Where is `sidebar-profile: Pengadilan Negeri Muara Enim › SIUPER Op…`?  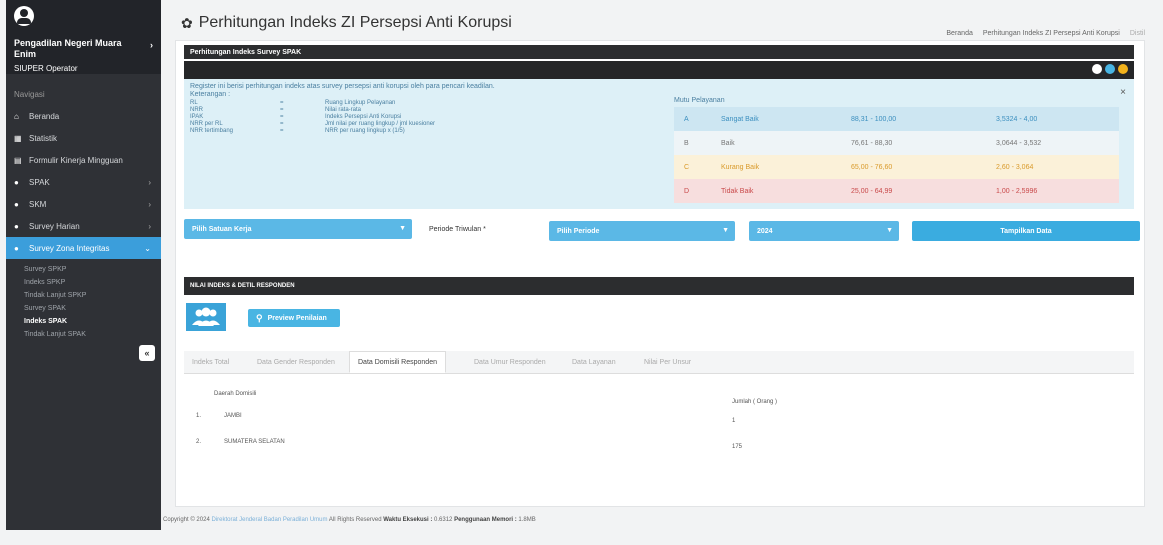 sidebar-profile: Pengadilan Negeri Muara Enim › SIUPER Op… is located at coordinates (83, 37).